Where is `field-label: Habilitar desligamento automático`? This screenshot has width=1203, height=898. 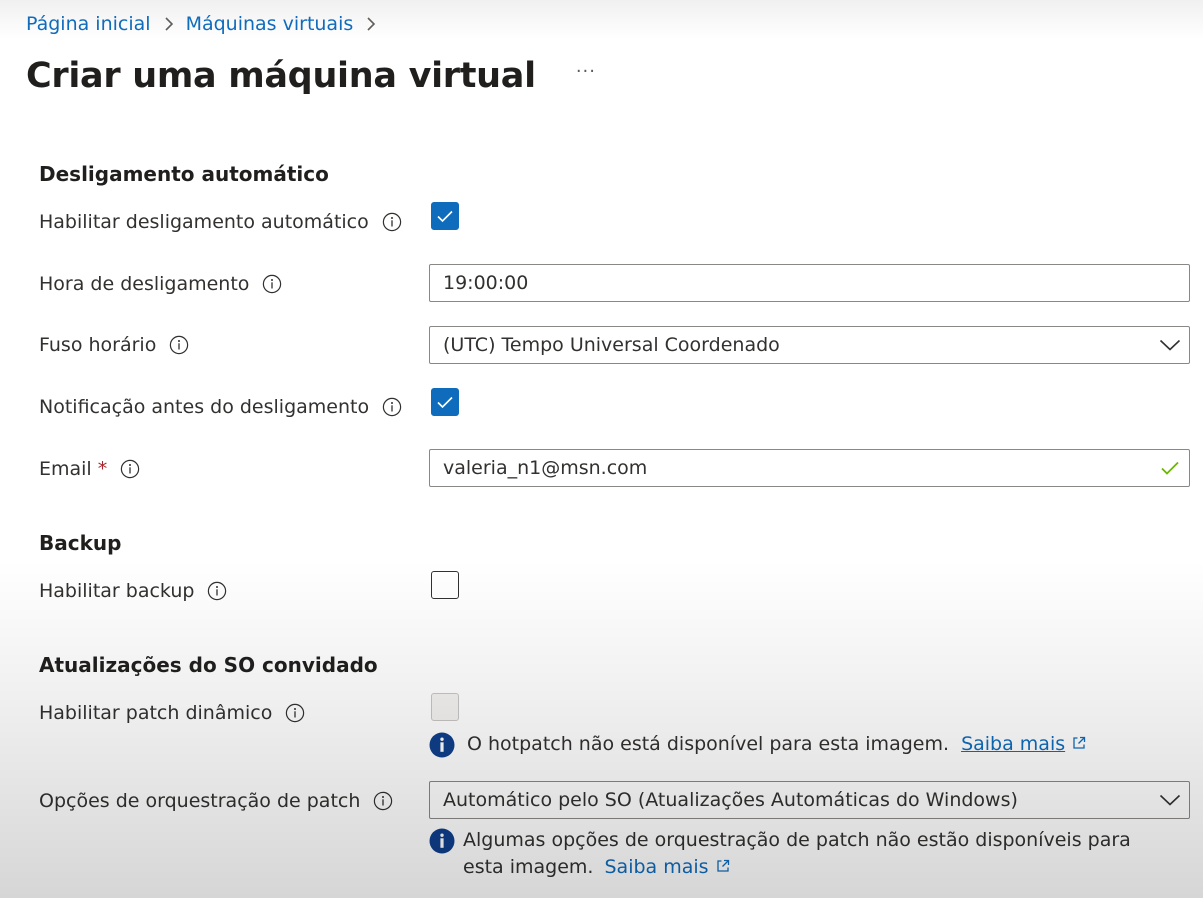
field-label: Habilitar desligamento automático is located at coordinates (204, 222).